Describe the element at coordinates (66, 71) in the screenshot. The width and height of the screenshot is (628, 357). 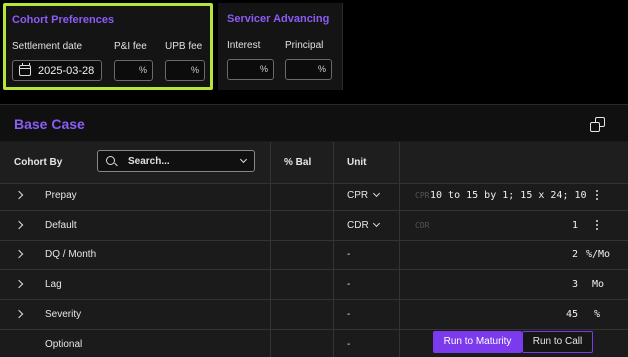
I see `settlement-date-value: 2025-03-28` at that location.